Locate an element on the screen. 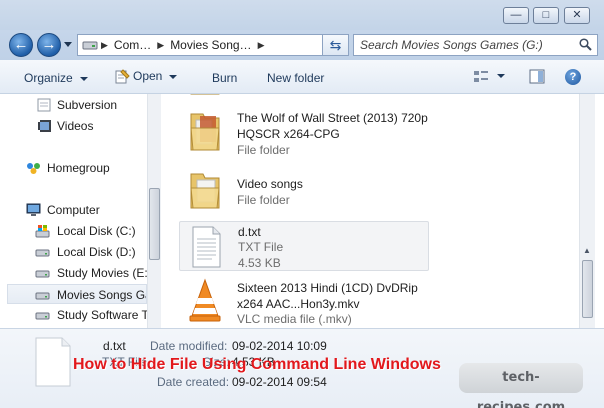 Image resolution: width=604 pixels, height=408 pixels. nav-item-label: Homegroup is located at coordinates (78, 168).